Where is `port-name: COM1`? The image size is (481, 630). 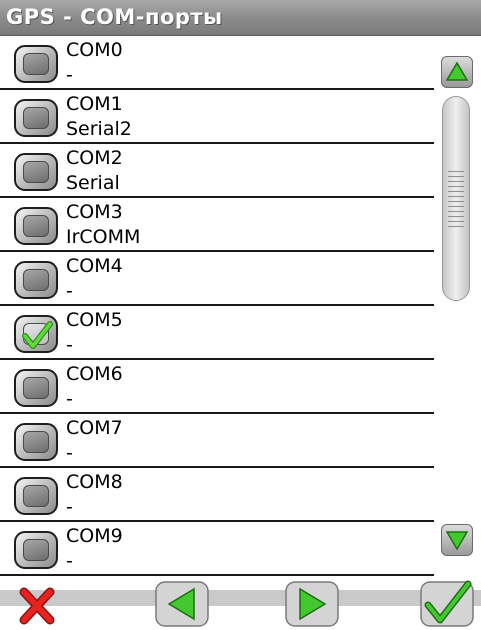 port-name: COM1 is located at coordinates (94, 104).